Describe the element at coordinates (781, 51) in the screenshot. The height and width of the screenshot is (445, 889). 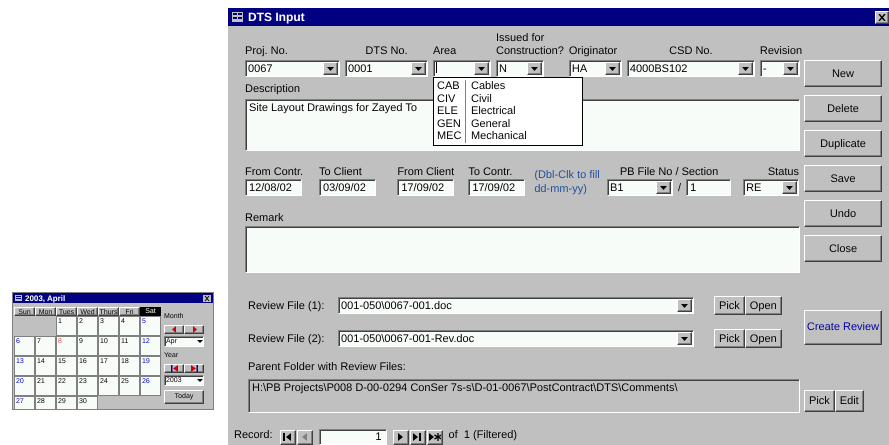
I see `field-label: Revision` at that location.